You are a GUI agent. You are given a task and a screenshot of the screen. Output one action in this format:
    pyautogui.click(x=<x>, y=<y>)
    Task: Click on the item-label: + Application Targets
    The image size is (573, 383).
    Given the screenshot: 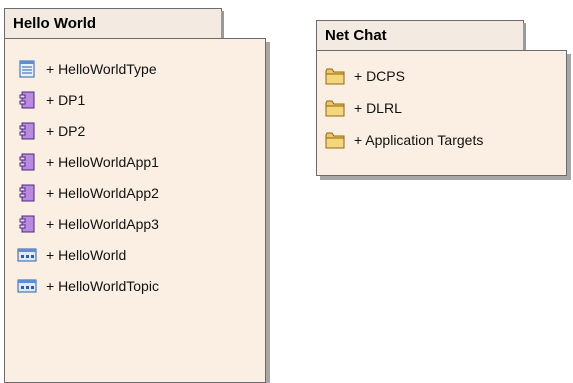 What is the action you would take?
    pyautogui.click(x=419, y=140)
    